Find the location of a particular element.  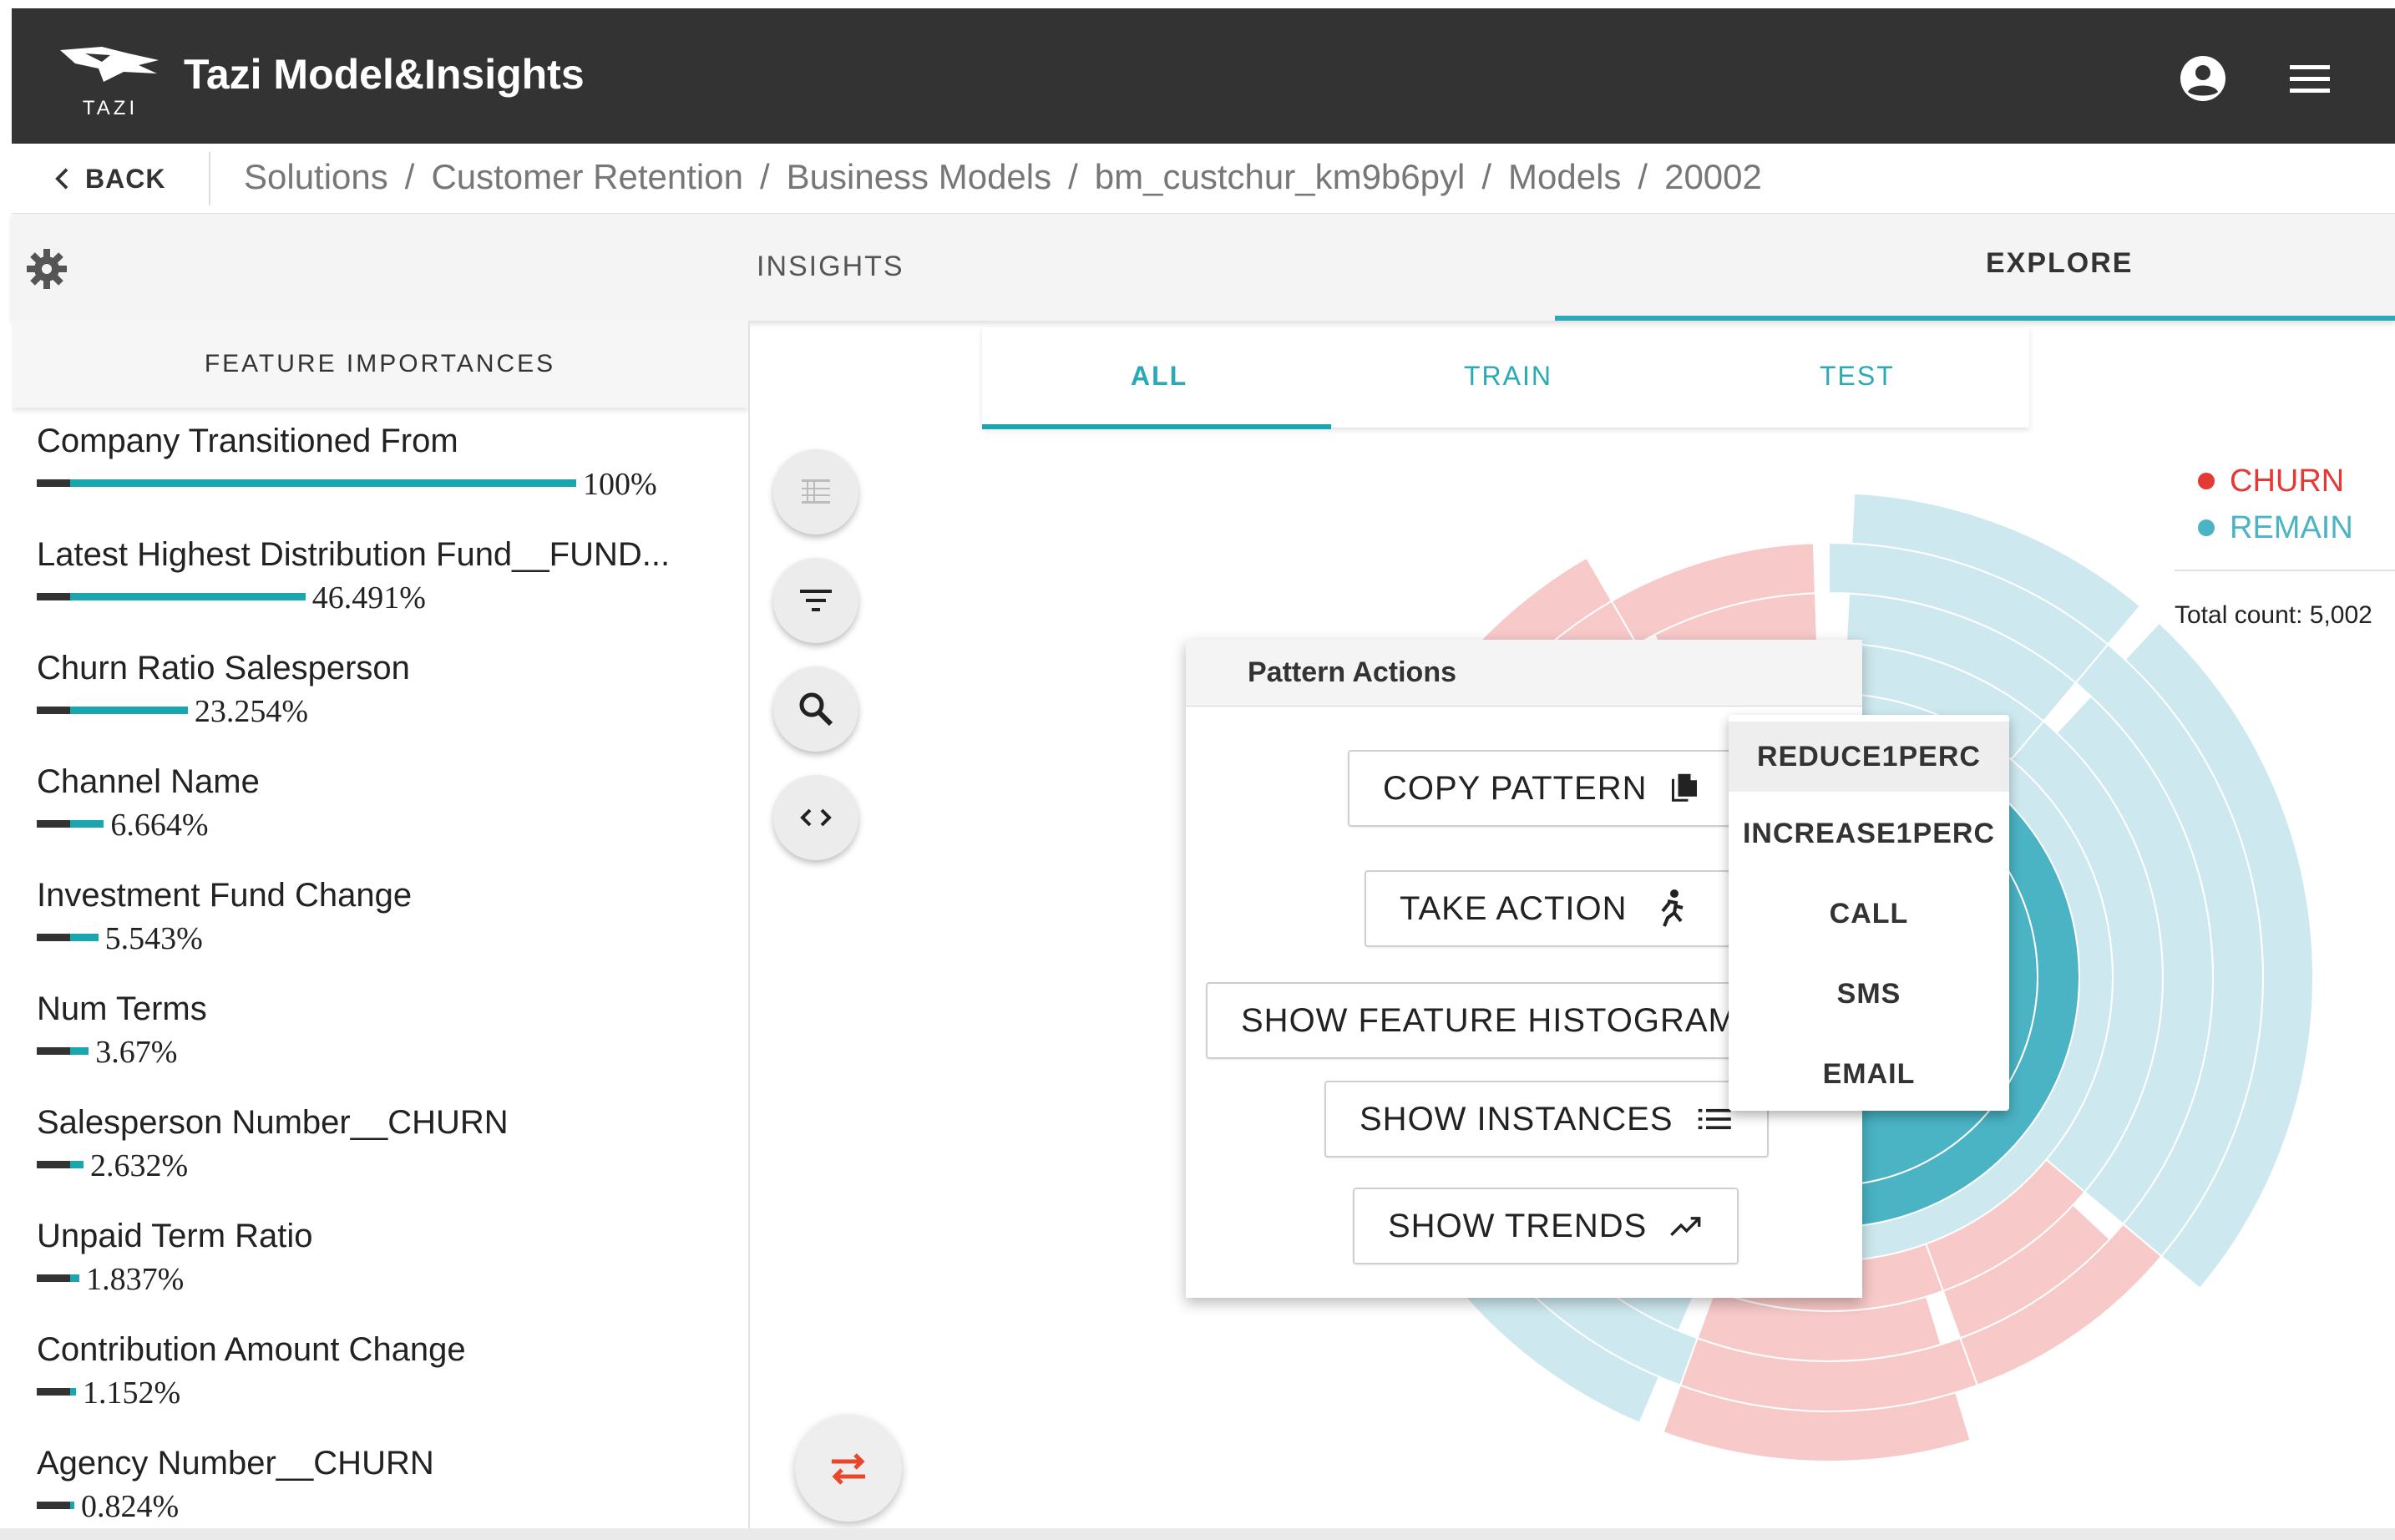

show-trends-button: SHOW TRENDS is located at coordinates (1546, 1226).